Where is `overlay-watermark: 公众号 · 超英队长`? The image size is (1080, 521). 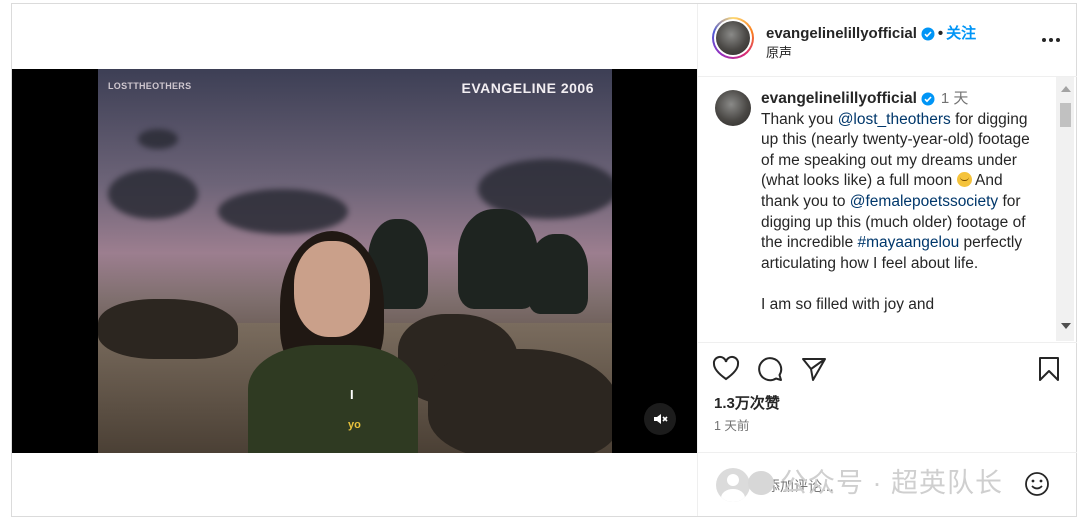 overlay-watermark: 公众号 · 超英队长 is located at coordinates (875, 480).